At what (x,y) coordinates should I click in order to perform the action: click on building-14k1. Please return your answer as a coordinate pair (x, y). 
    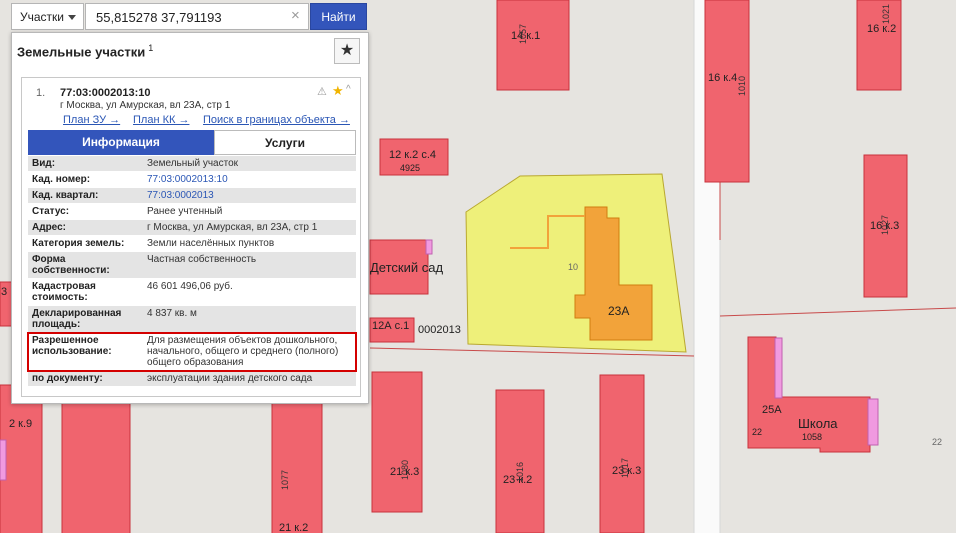
    Looking at the image, I should click on (533, 45).